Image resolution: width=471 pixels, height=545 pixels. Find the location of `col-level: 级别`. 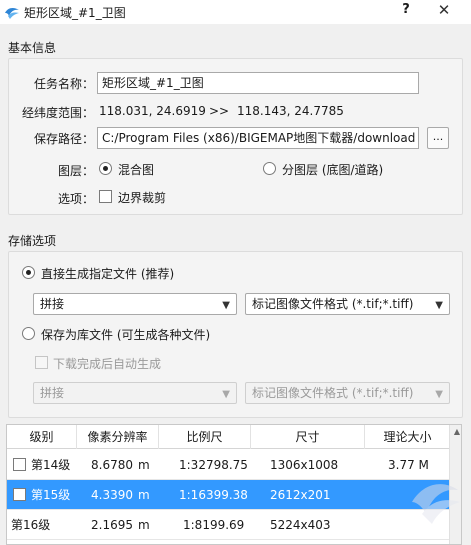

col-level: 级别 is located at coordinates (42, 437).